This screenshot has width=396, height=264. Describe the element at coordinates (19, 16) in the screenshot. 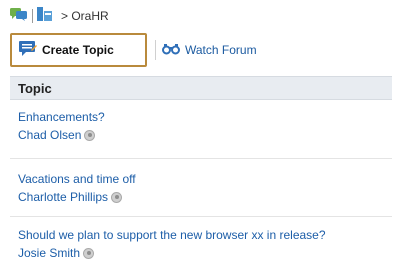

I see `discussions-icon` at that location.